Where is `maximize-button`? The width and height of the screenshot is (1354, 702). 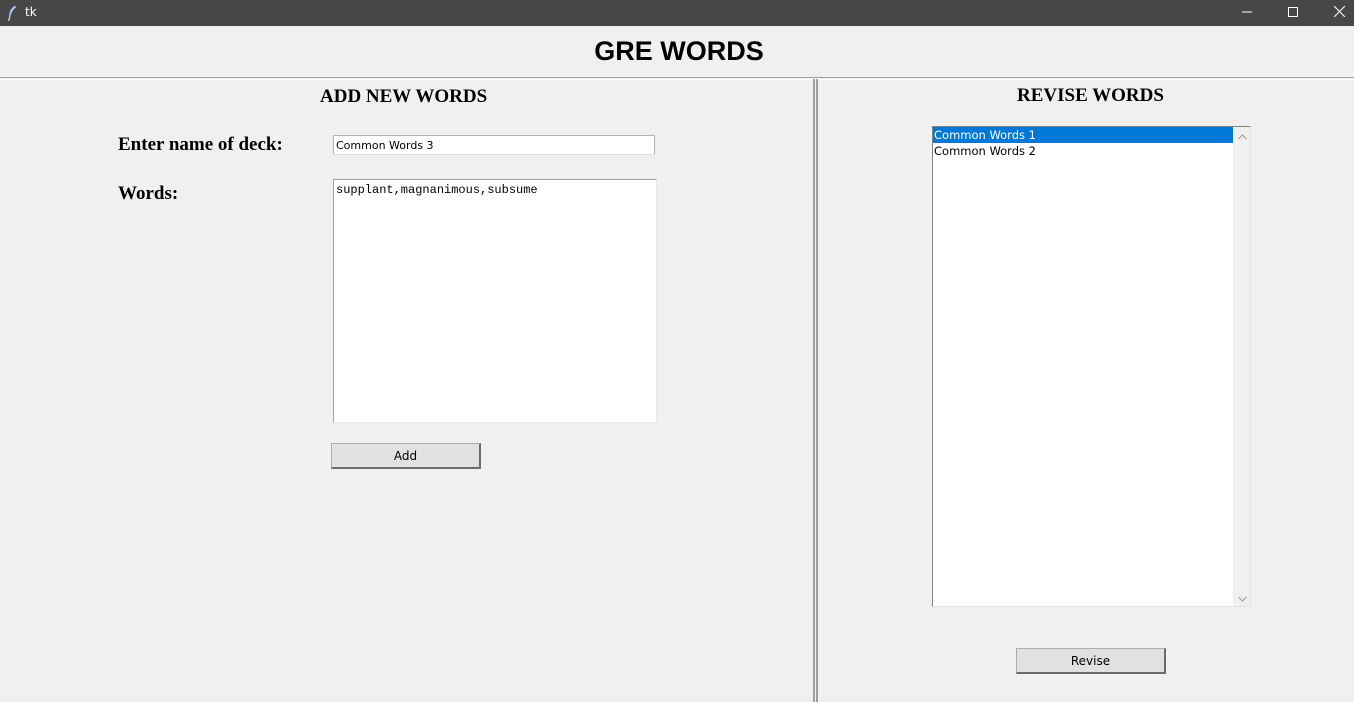 maximize-button is located at coordinates (1293, 13).